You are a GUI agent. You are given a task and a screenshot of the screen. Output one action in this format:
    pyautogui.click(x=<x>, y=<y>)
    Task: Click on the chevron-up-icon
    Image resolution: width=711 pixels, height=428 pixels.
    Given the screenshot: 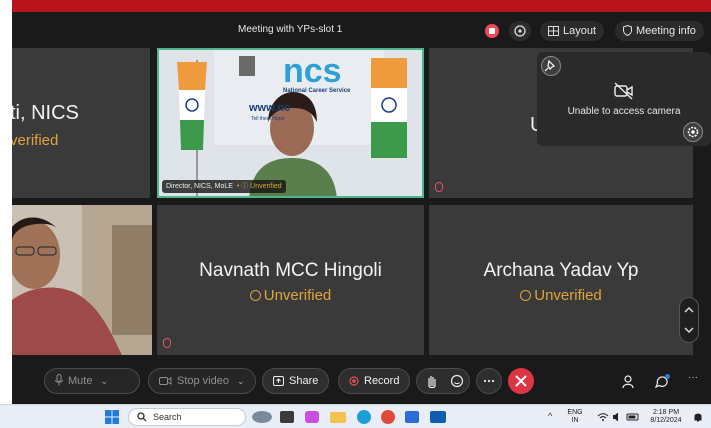 What is the action you would take?
    pyautogui.click(x=689, y=310)
    